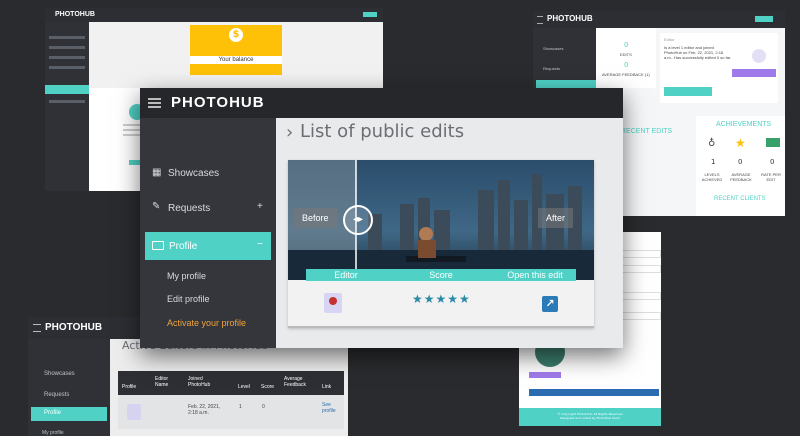 This screenshot has width=800, height=436. I want to click on stat-value: 0, so click(626, 65).